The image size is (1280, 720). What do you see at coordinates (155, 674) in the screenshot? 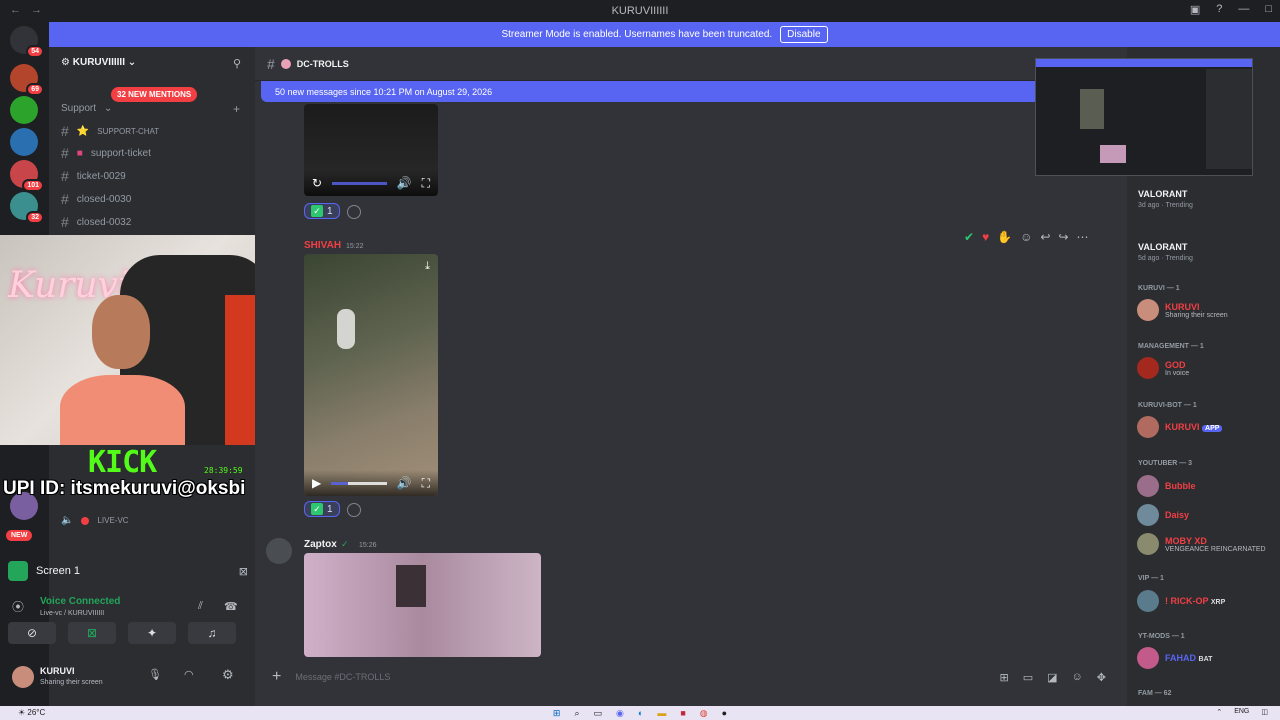
I see `microphone-icon: 🎙` at bounding box center [155, 674].